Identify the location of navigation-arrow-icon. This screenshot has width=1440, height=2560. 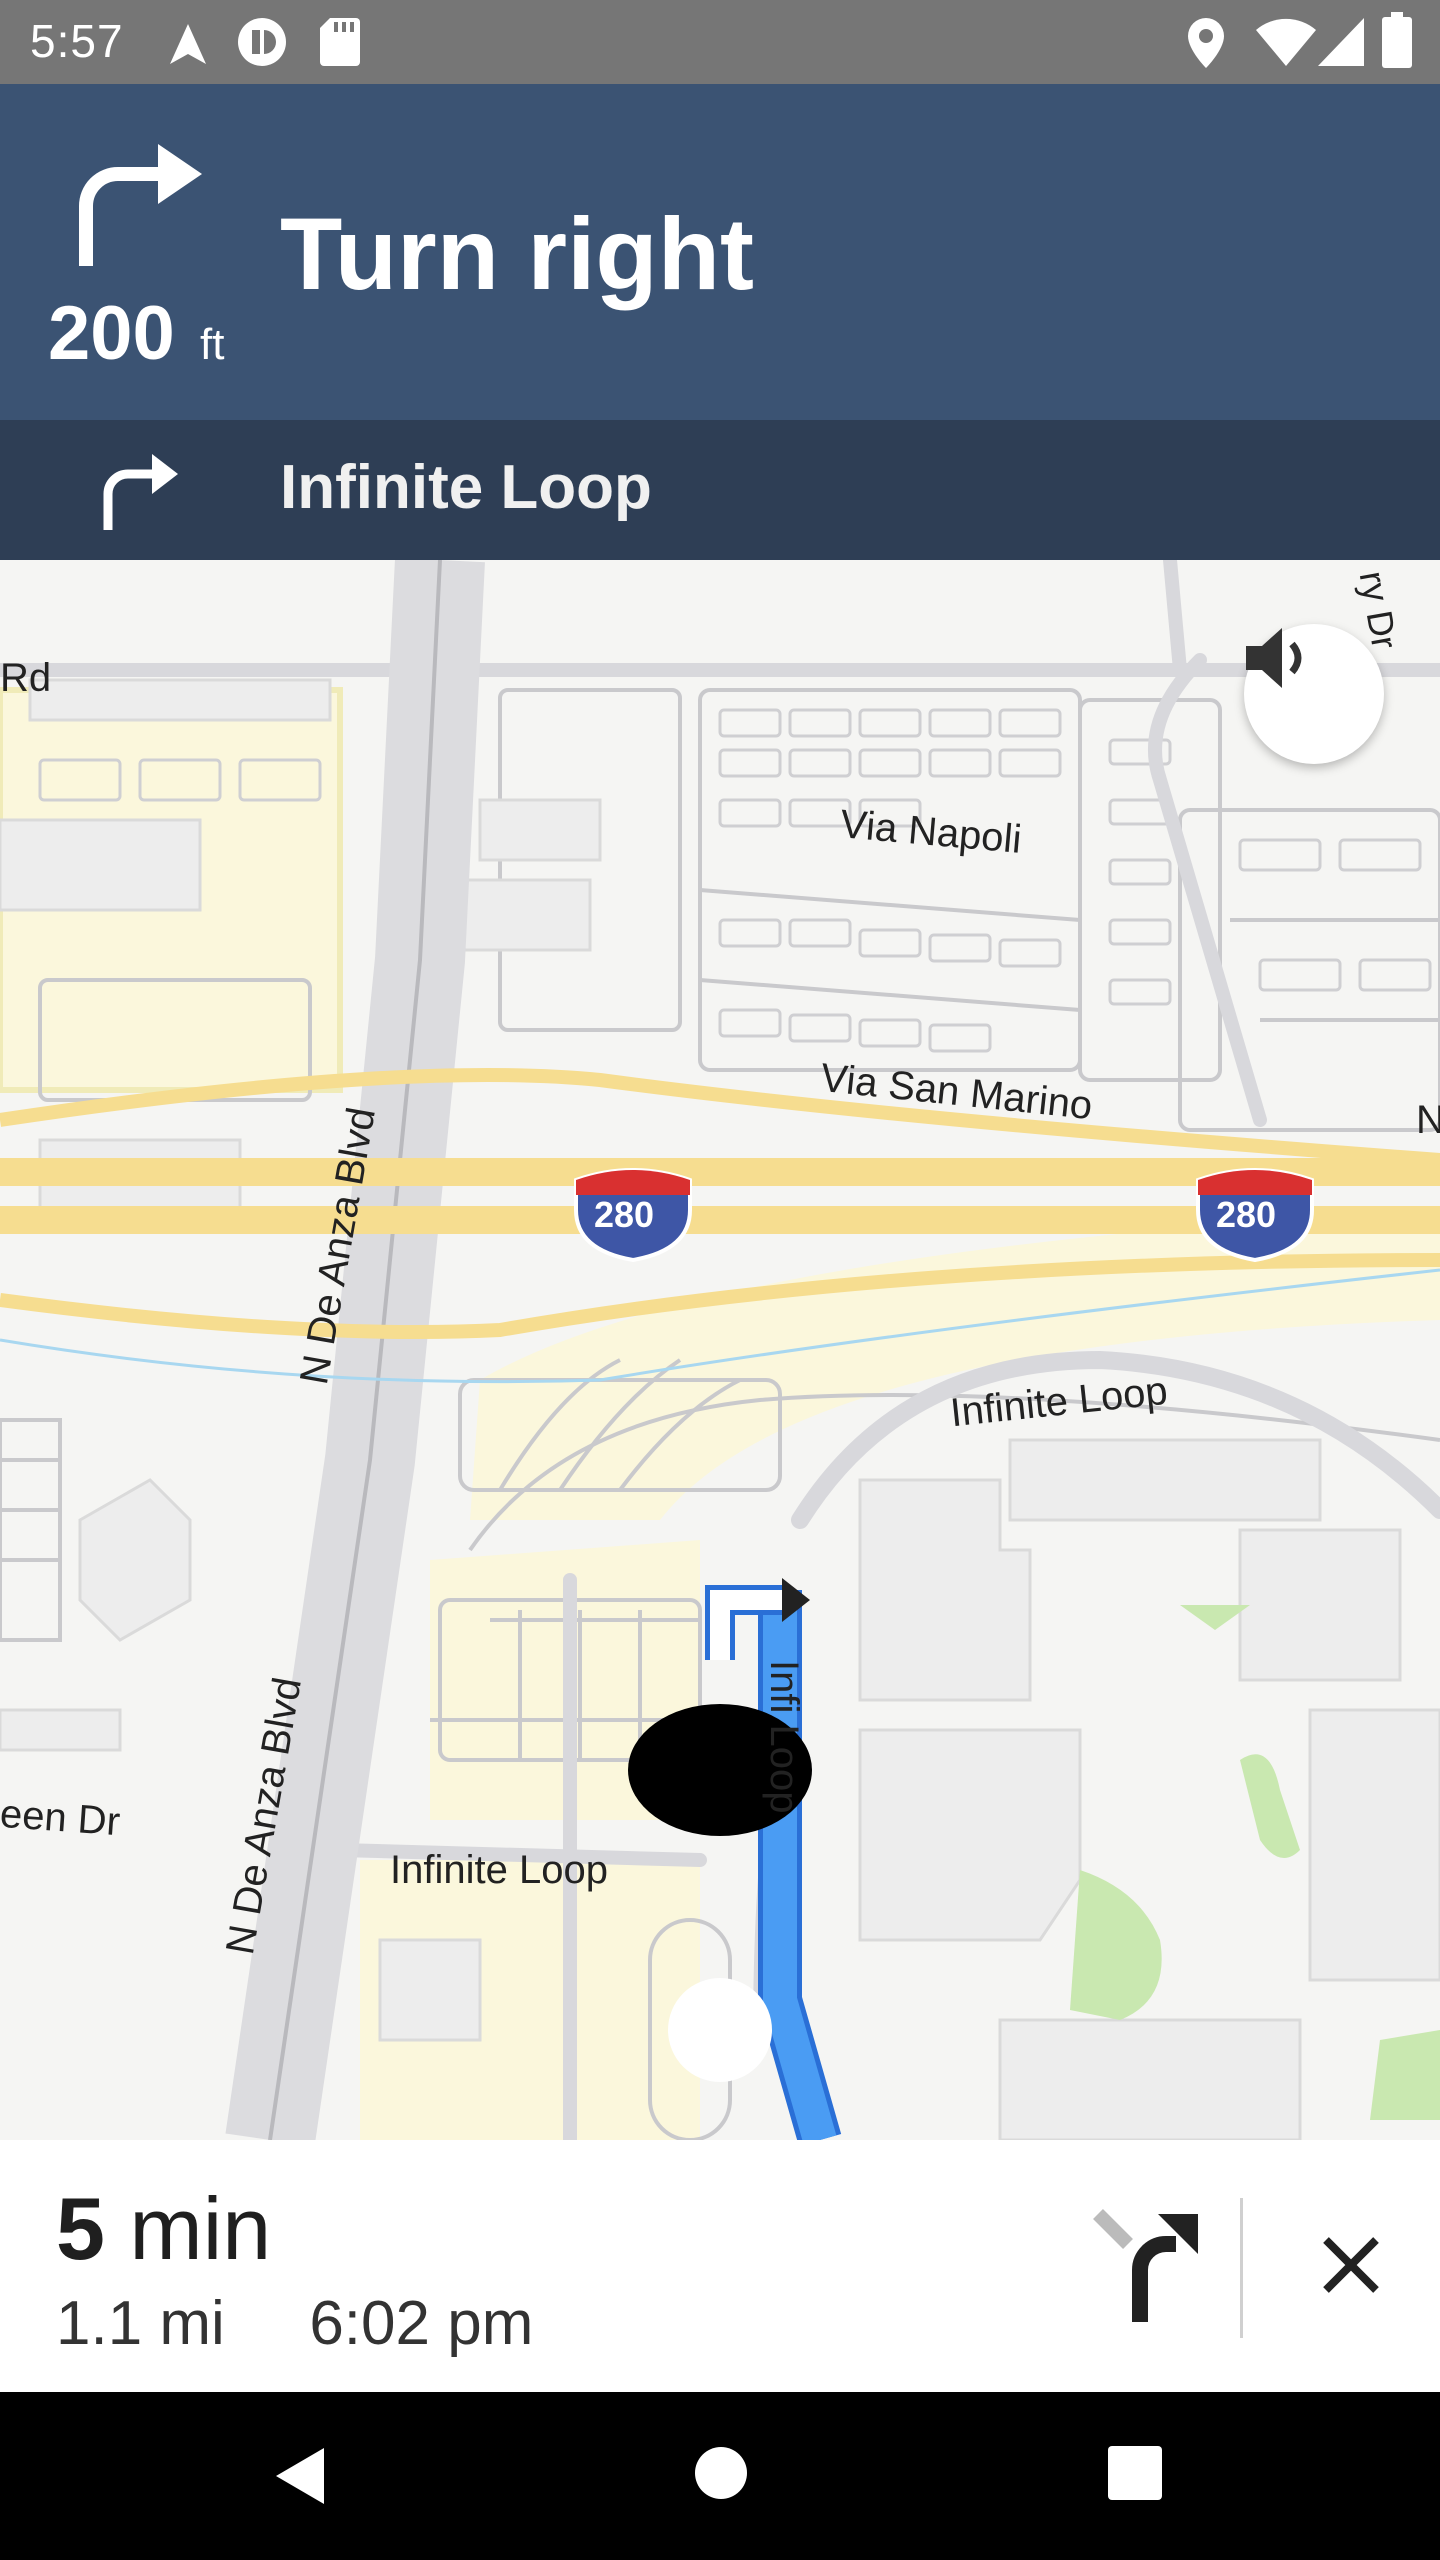
(188, 44).